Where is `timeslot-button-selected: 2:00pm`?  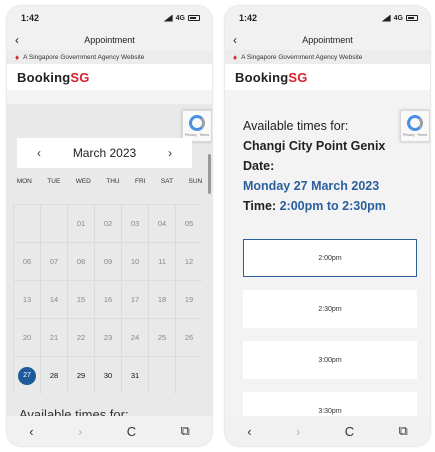 timeslot-button-selected: 2:00pm is located at coordinates (330, 258).